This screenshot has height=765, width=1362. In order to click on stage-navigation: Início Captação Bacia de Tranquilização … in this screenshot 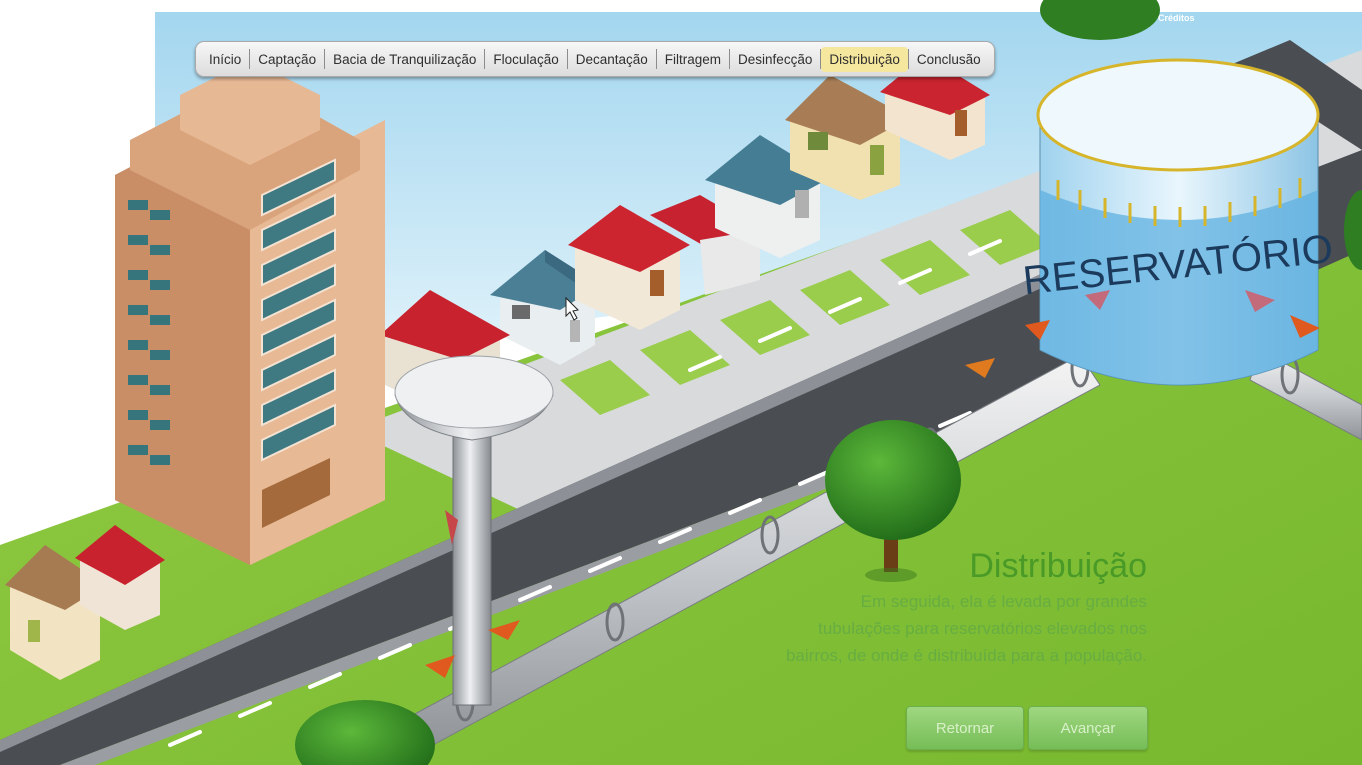, I will do `click(595, 59)`.